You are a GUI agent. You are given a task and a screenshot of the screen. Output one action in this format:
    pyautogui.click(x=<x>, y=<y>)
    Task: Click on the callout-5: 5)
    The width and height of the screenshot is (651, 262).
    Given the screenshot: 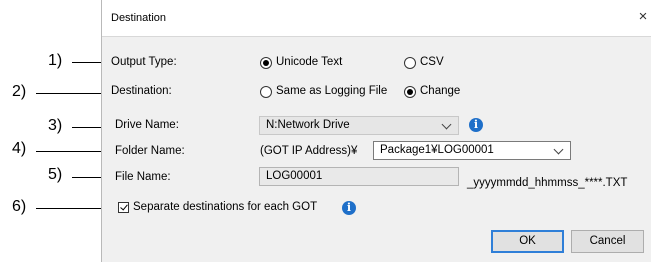 What is the action you would take?
    pyautogui.click(x=55, y=174)
    